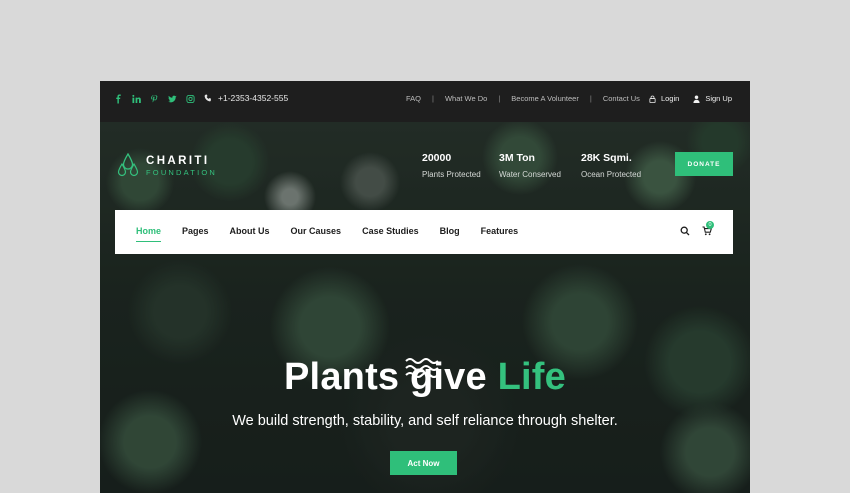 The height and width of the screenshot is (493, 850). What do you see at coordinates (128, 165) in the screenshot?
I see `droplets-logo-icon` at bounding box center [128, 165].